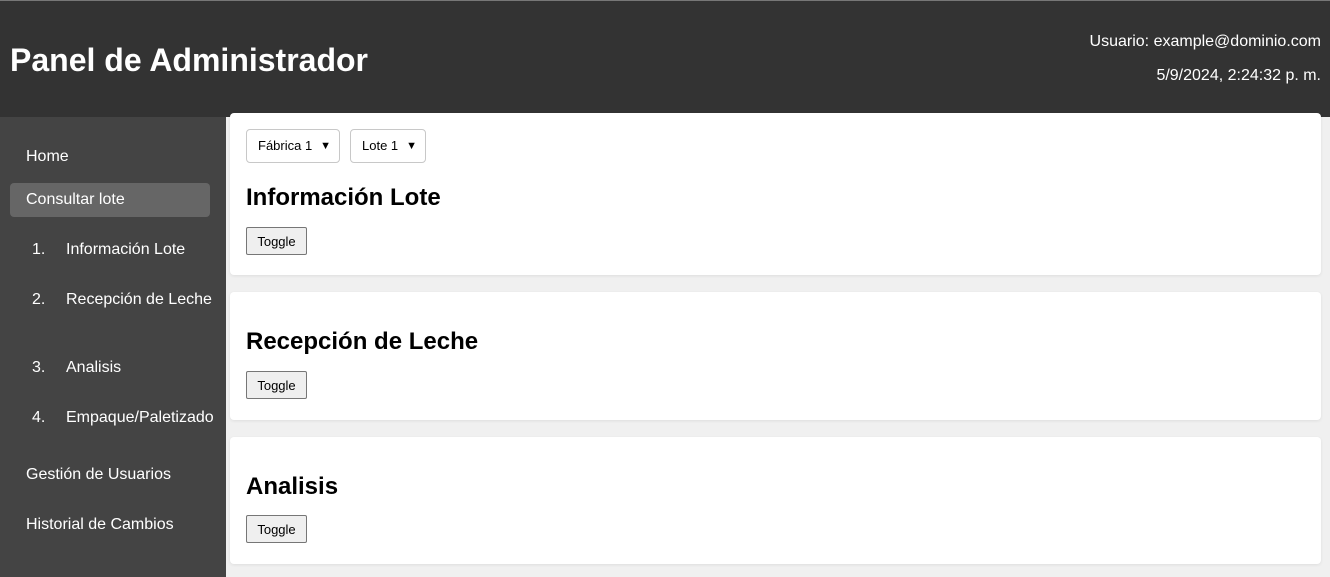  Describe the element at coordinates (39, 417) in the screenshot. I see `subitem-number: 4.` at that location.